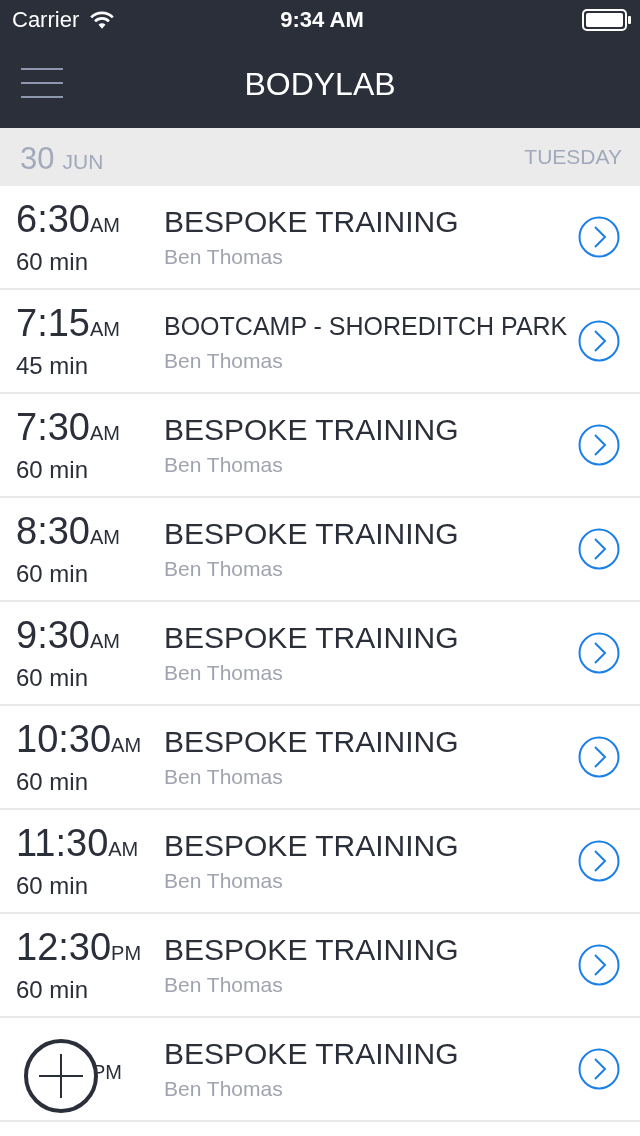 The height and width of the screenshot is (1136, 640). What do you see at coordinates (79, 947) in the screenshot?
I see `session-time: 12:30PM` at bounding box center [79, 947].